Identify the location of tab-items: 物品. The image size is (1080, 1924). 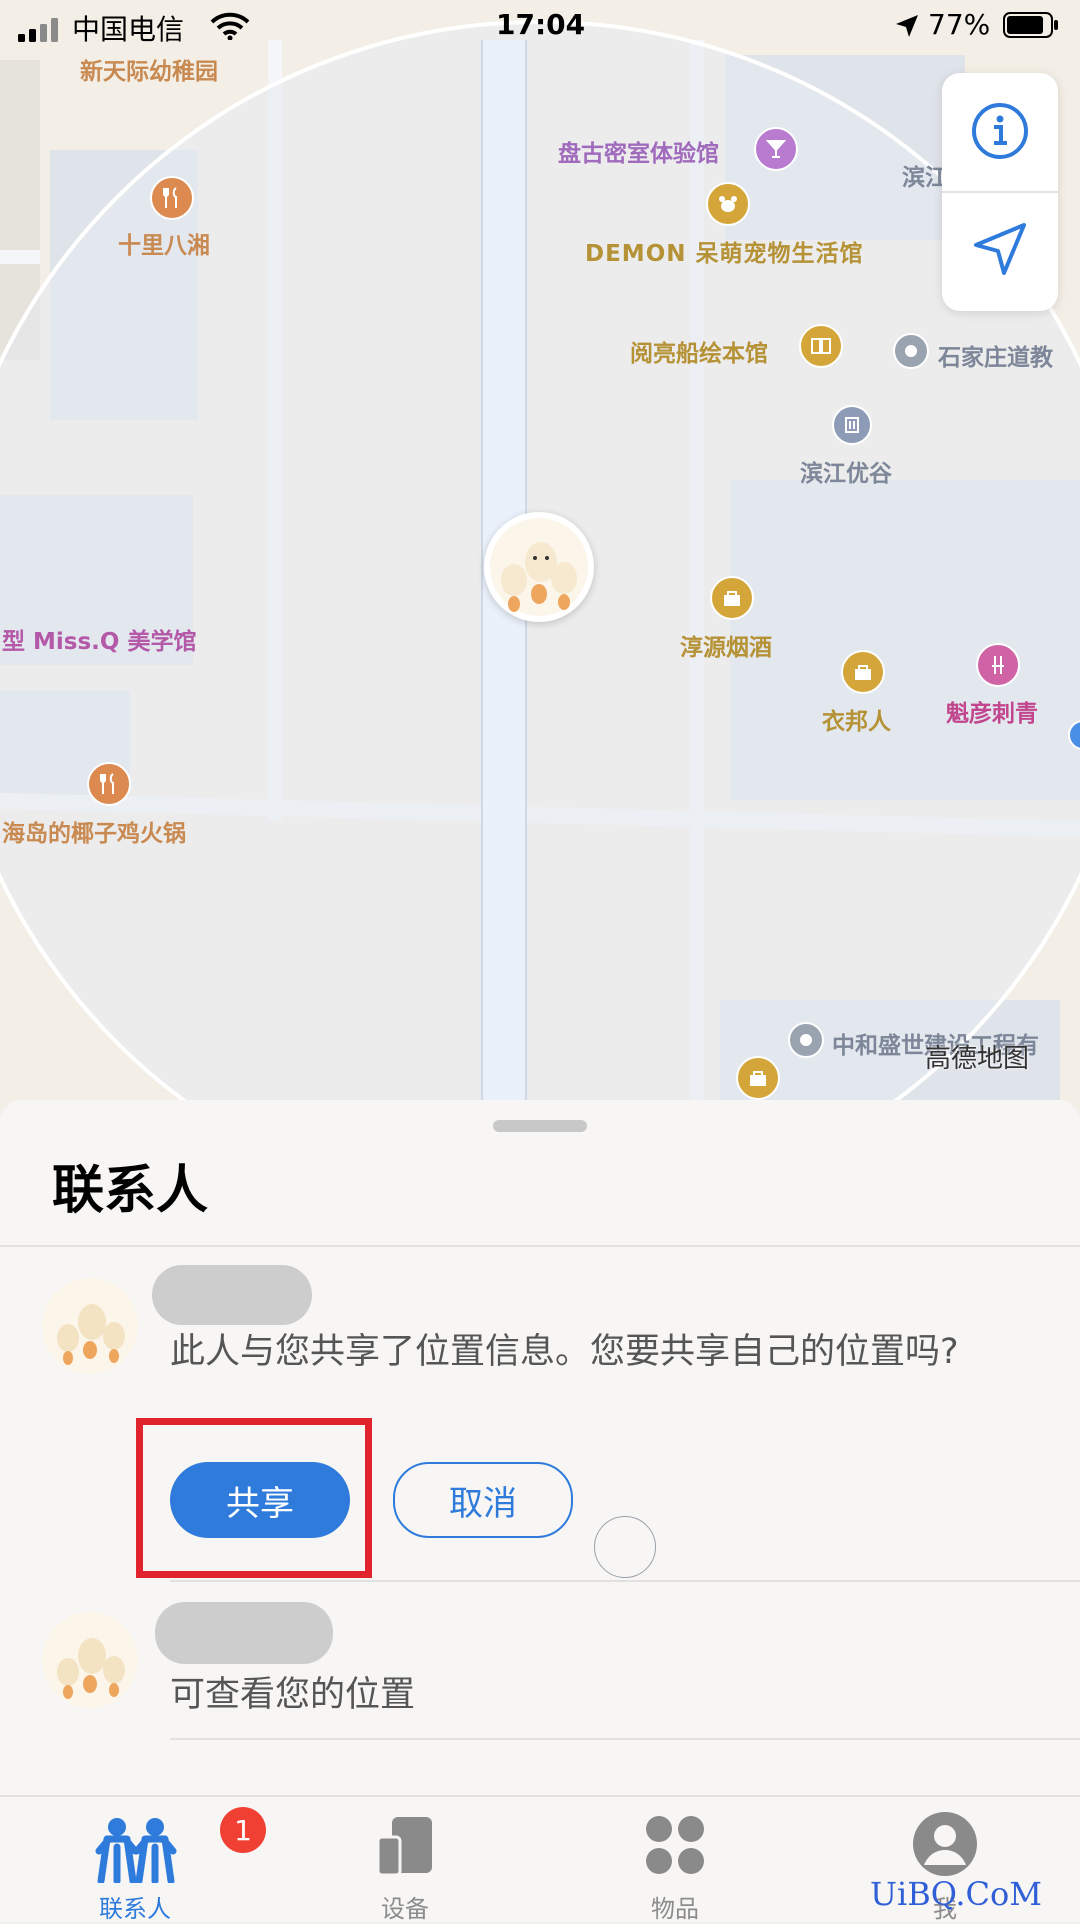
(675, 1860).